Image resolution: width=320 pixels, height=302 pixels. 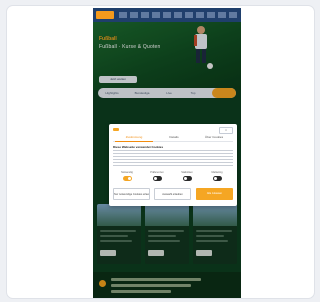 I want to click on toggle-necessary: Notwendig, so click(x=127, y=177).